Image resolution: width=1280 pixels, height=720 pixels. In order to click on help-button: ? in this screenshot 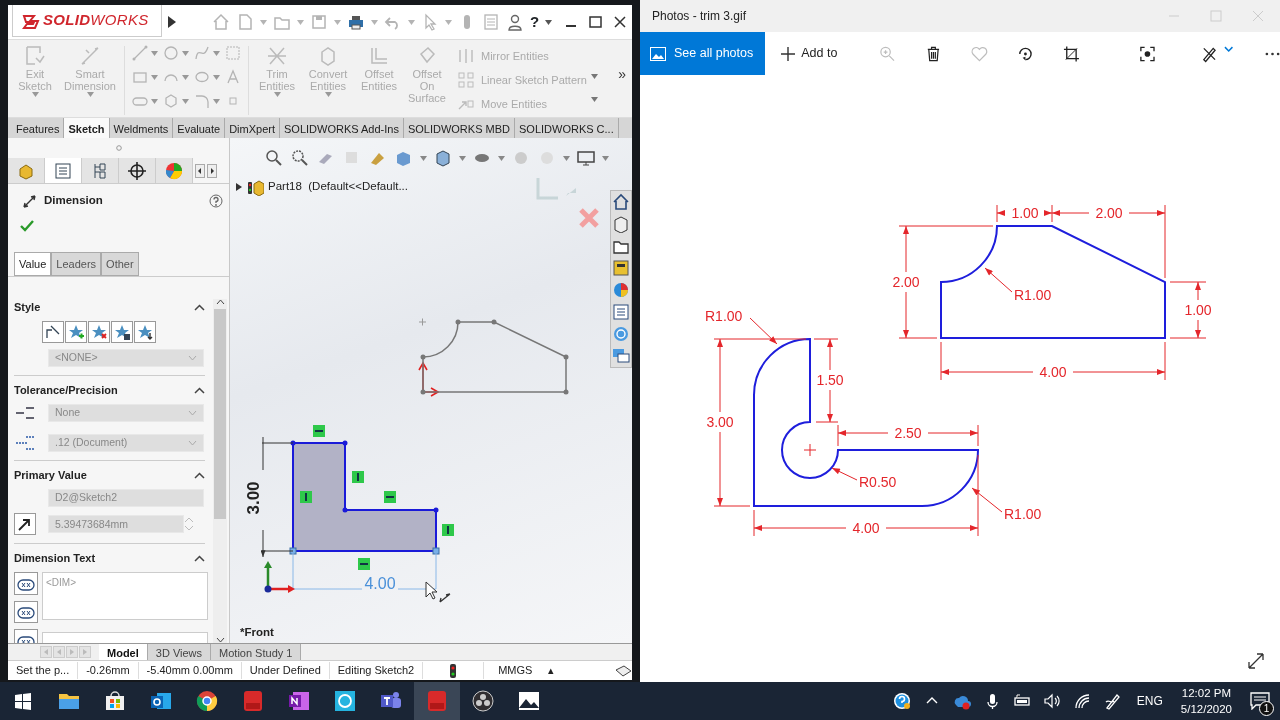, I will do `click(535, 22)`.